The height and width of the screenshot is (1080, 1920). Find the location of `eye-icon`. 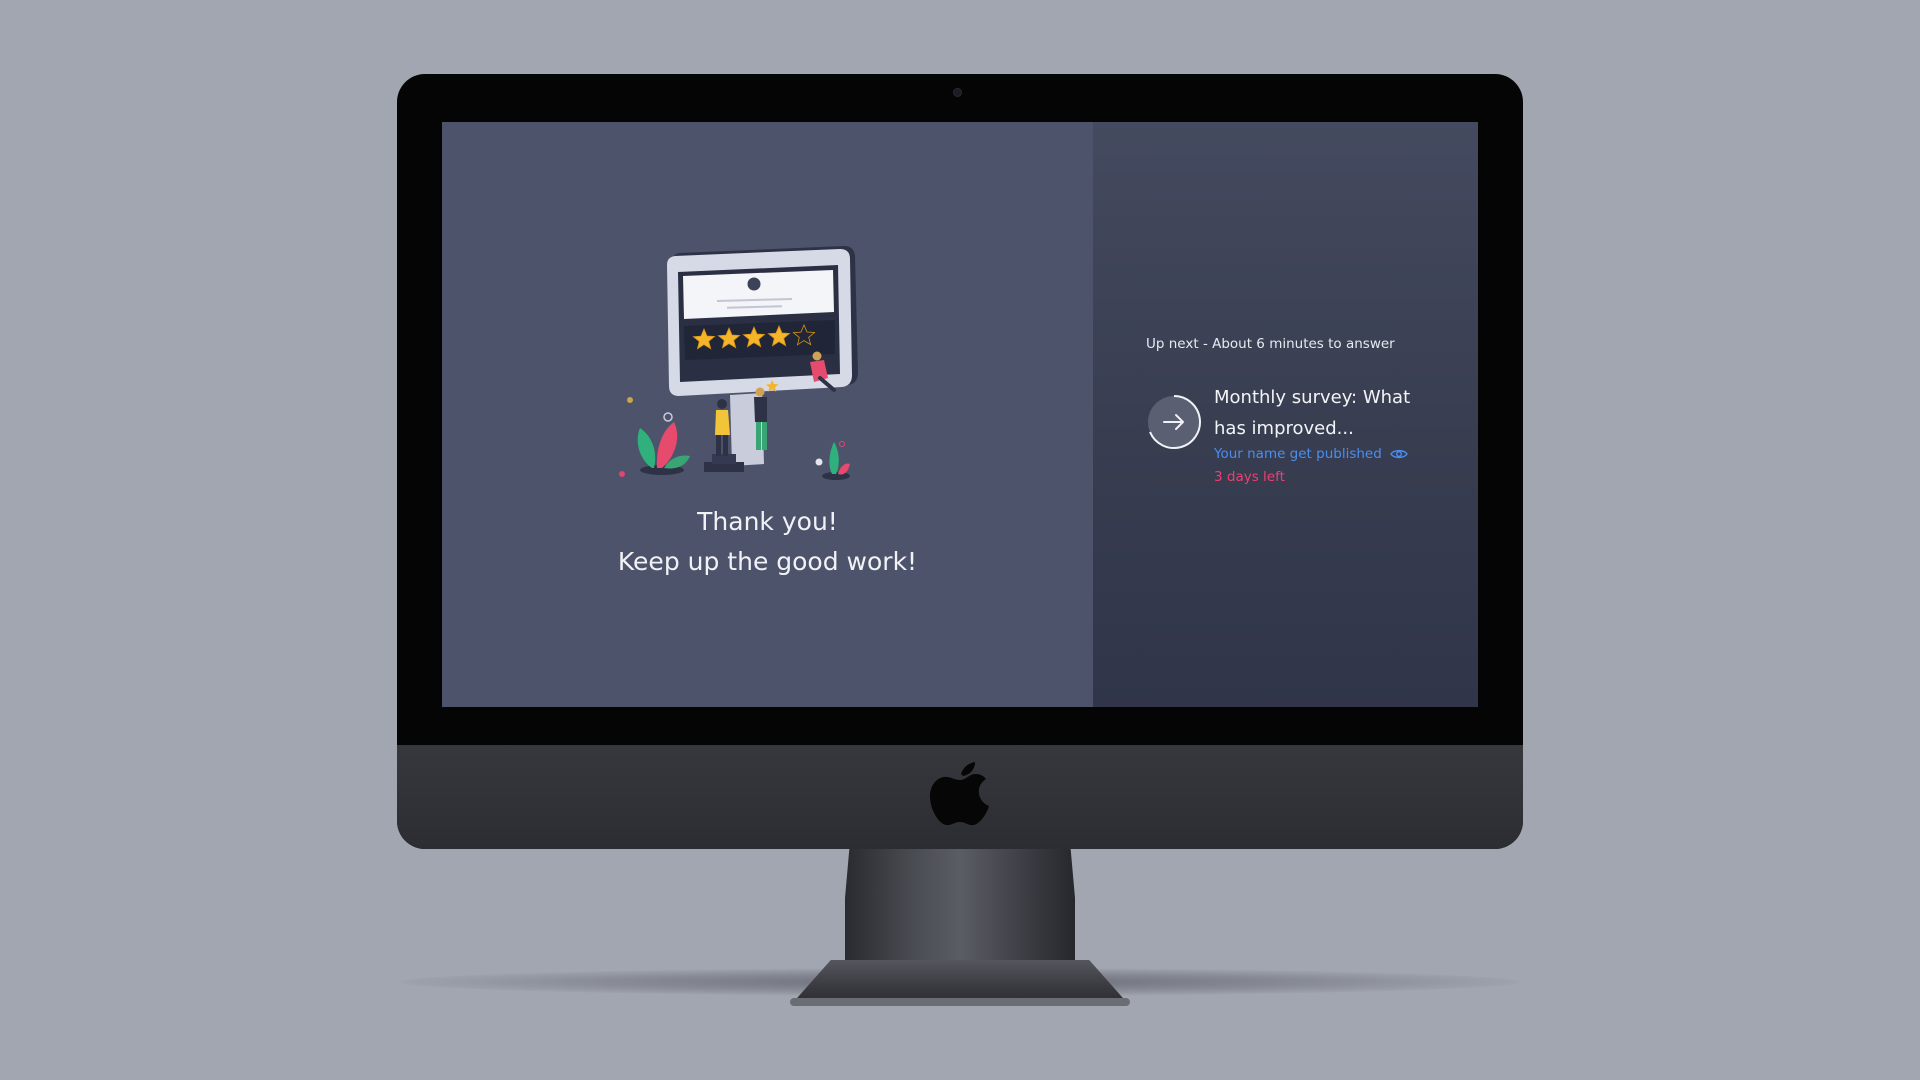

eye-icon is located at coordinates (1398, 454).